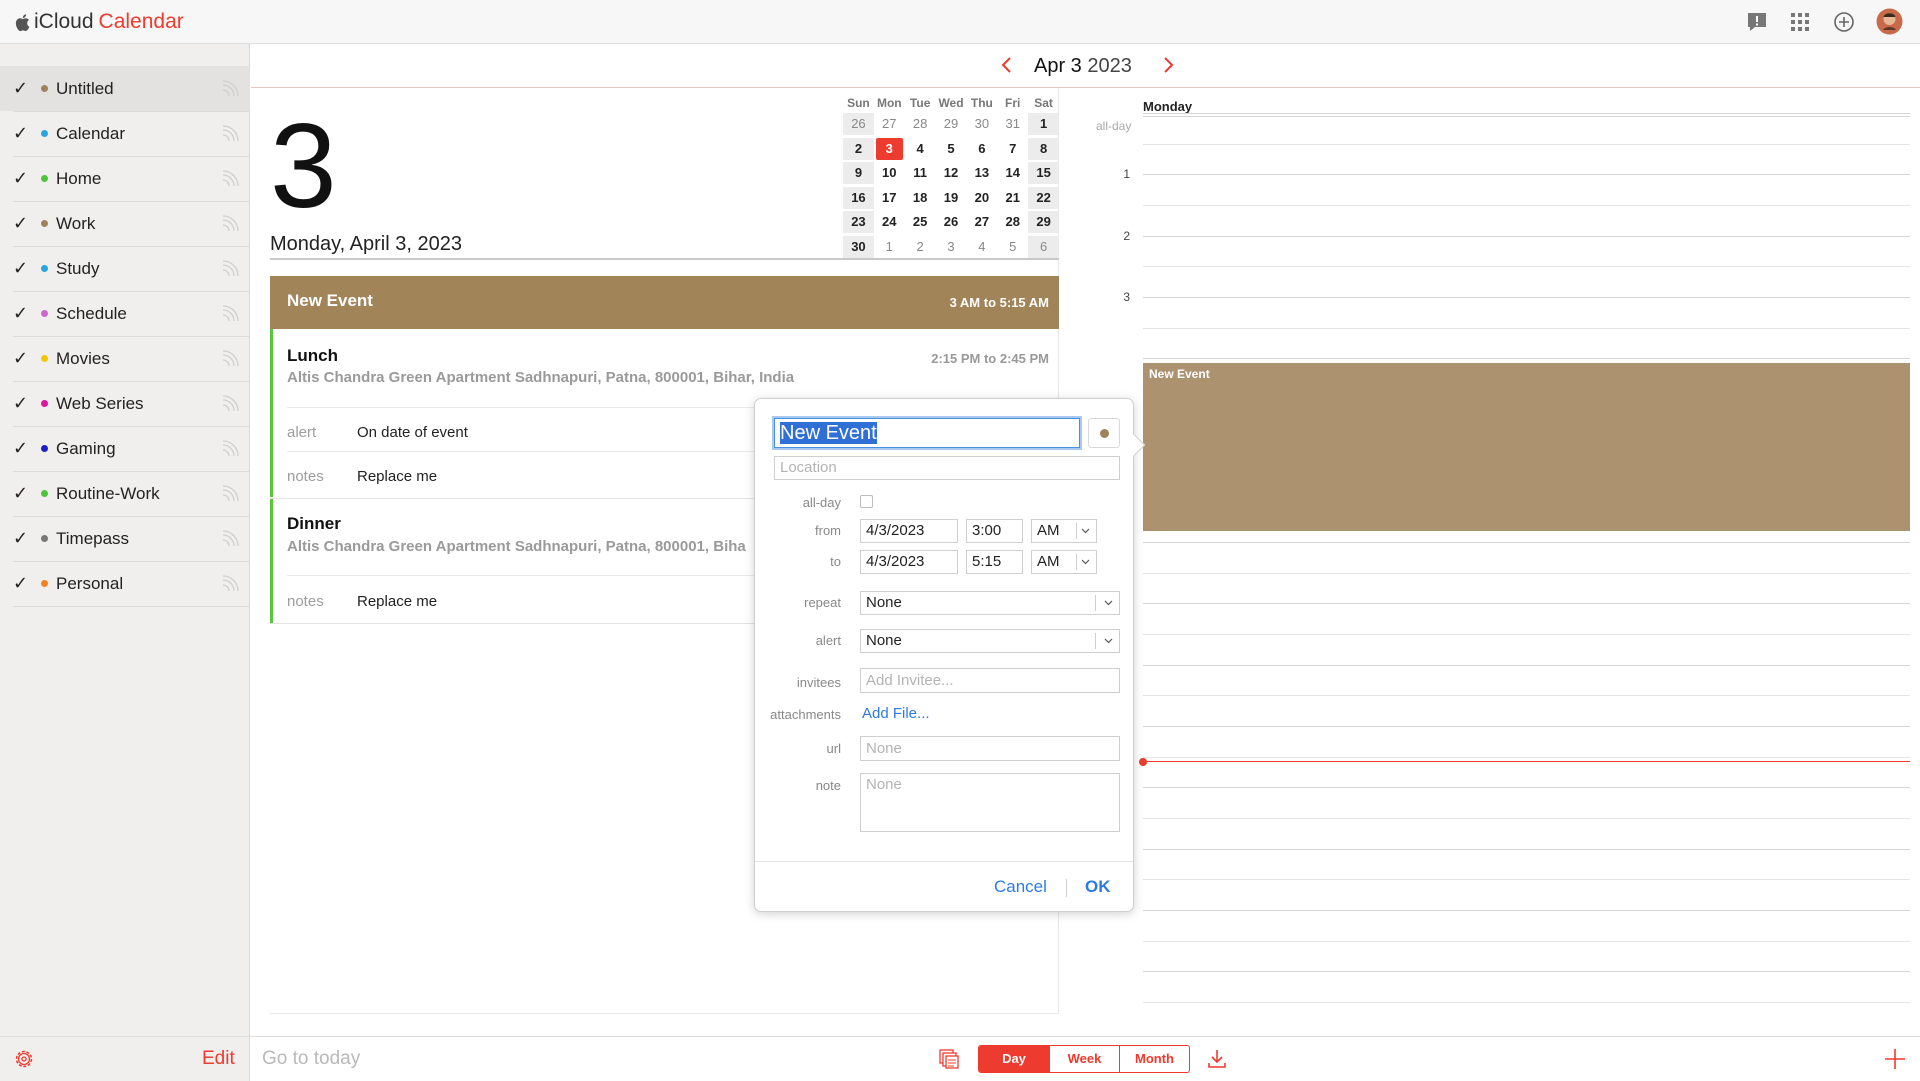  What do you see at coordinates (1800, 22) in the screenshot?
I see `app-grid-icon` at bounding box center [1800, 22].